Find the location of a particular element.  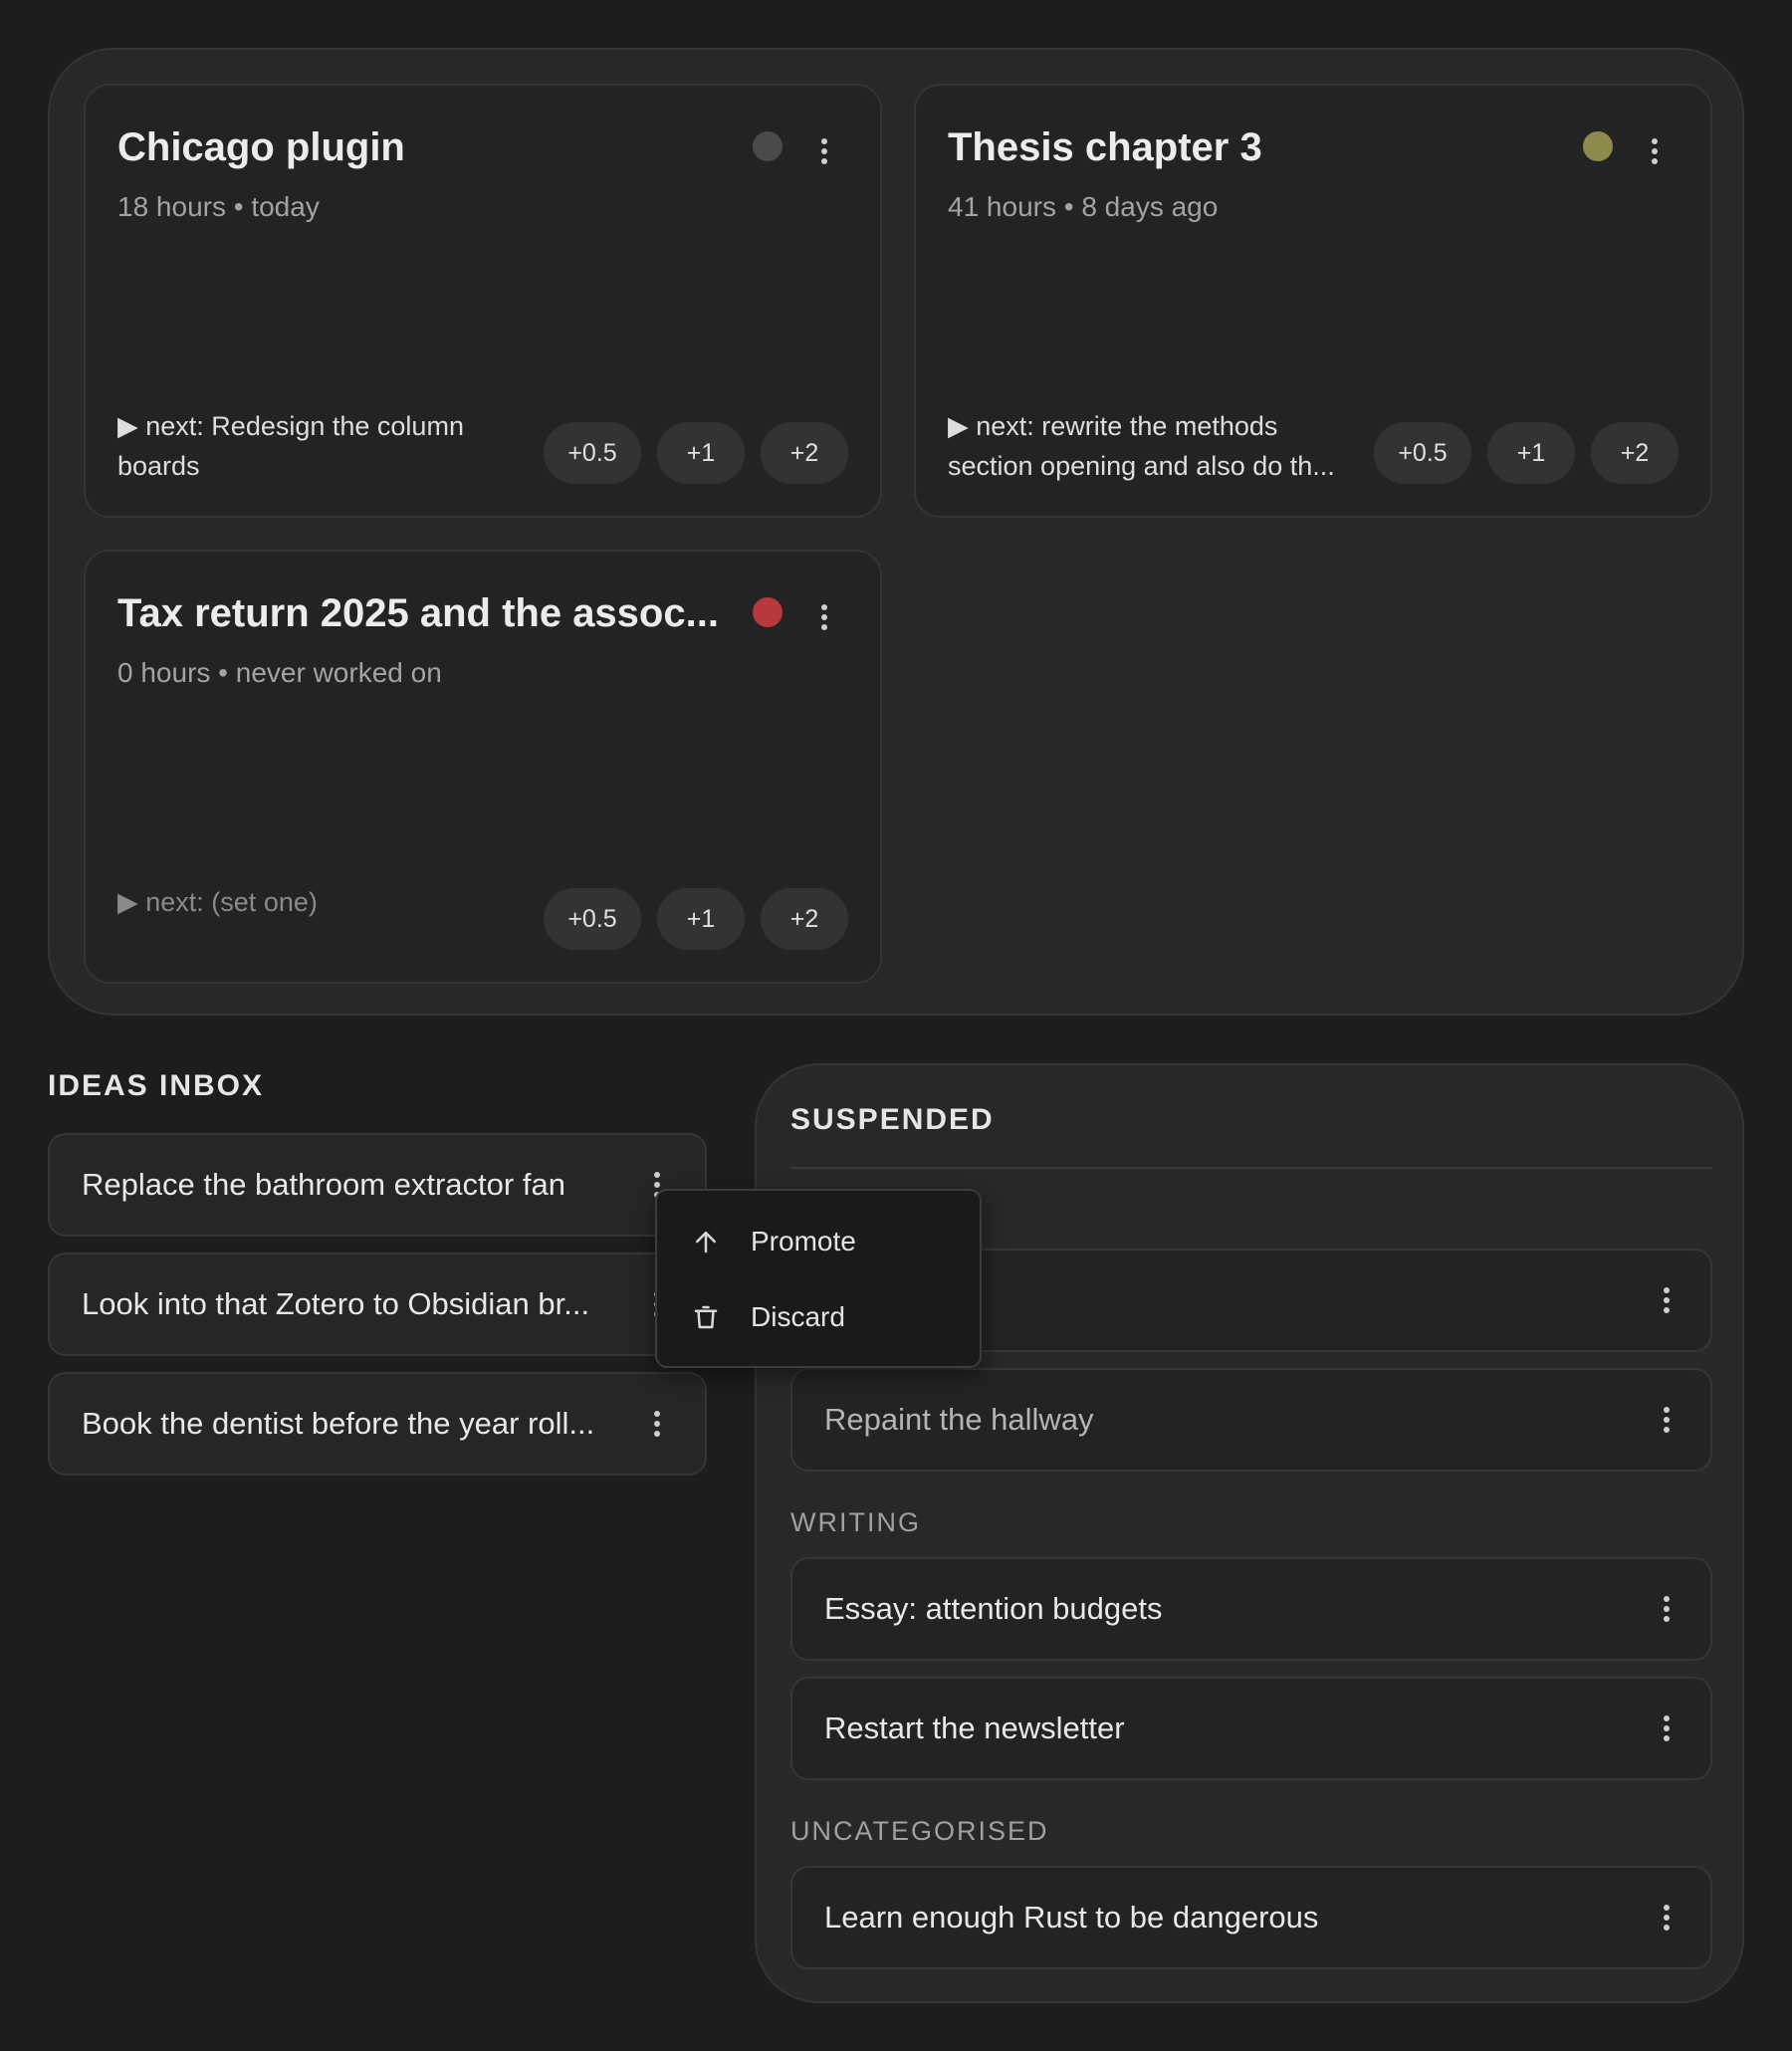

suspended-row: Restart the newsletter is located at coordinates (1251, 1728).